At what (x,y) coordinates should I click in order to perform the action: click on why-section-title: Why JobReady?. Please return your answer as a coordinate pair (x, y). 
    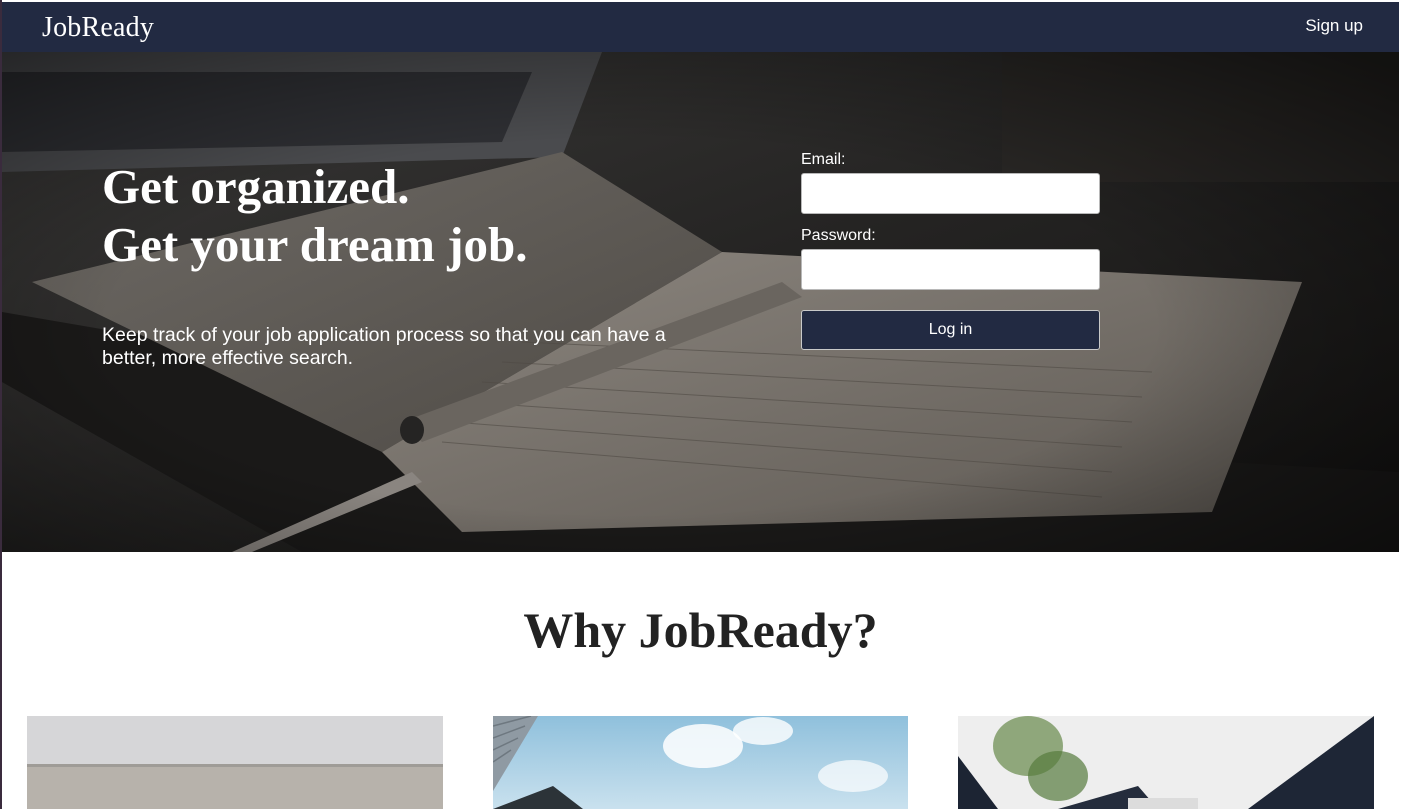
    Looking at the image, I should click on (700, 630).